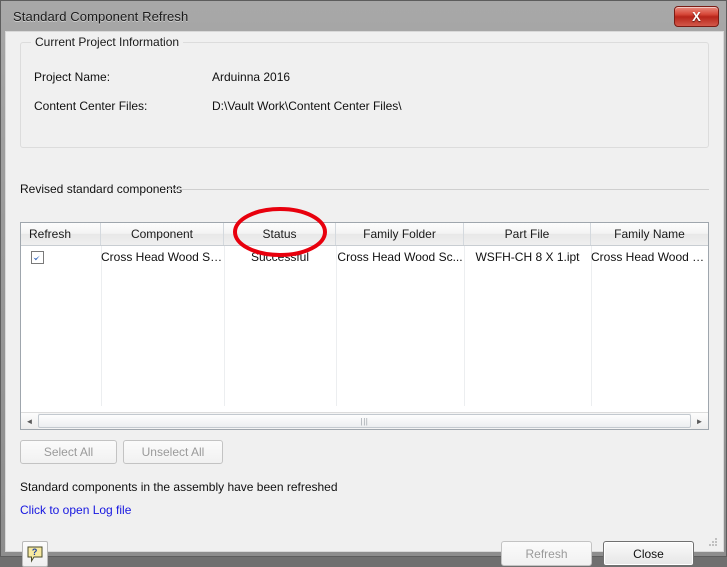  I want to click on help-icon: ?, so click(35, 554).